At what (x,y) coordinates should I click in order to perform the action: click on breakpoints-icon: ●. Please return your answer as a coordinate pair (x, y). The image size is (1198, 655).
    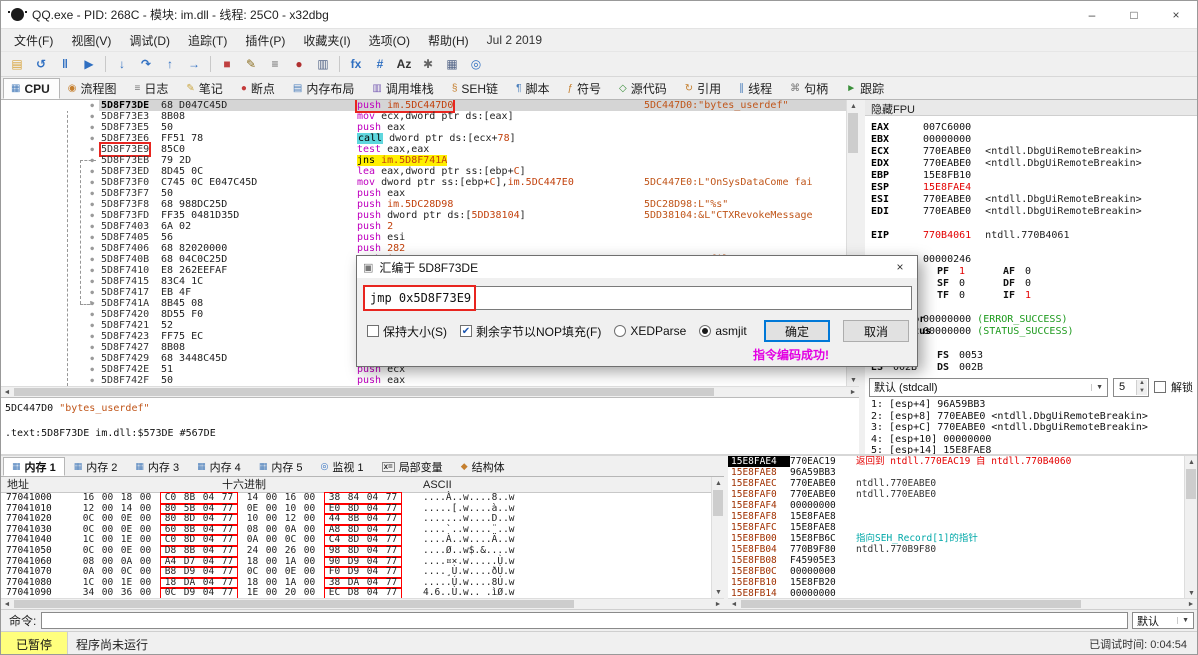
    Looking at the image, I should click on (299, 64).